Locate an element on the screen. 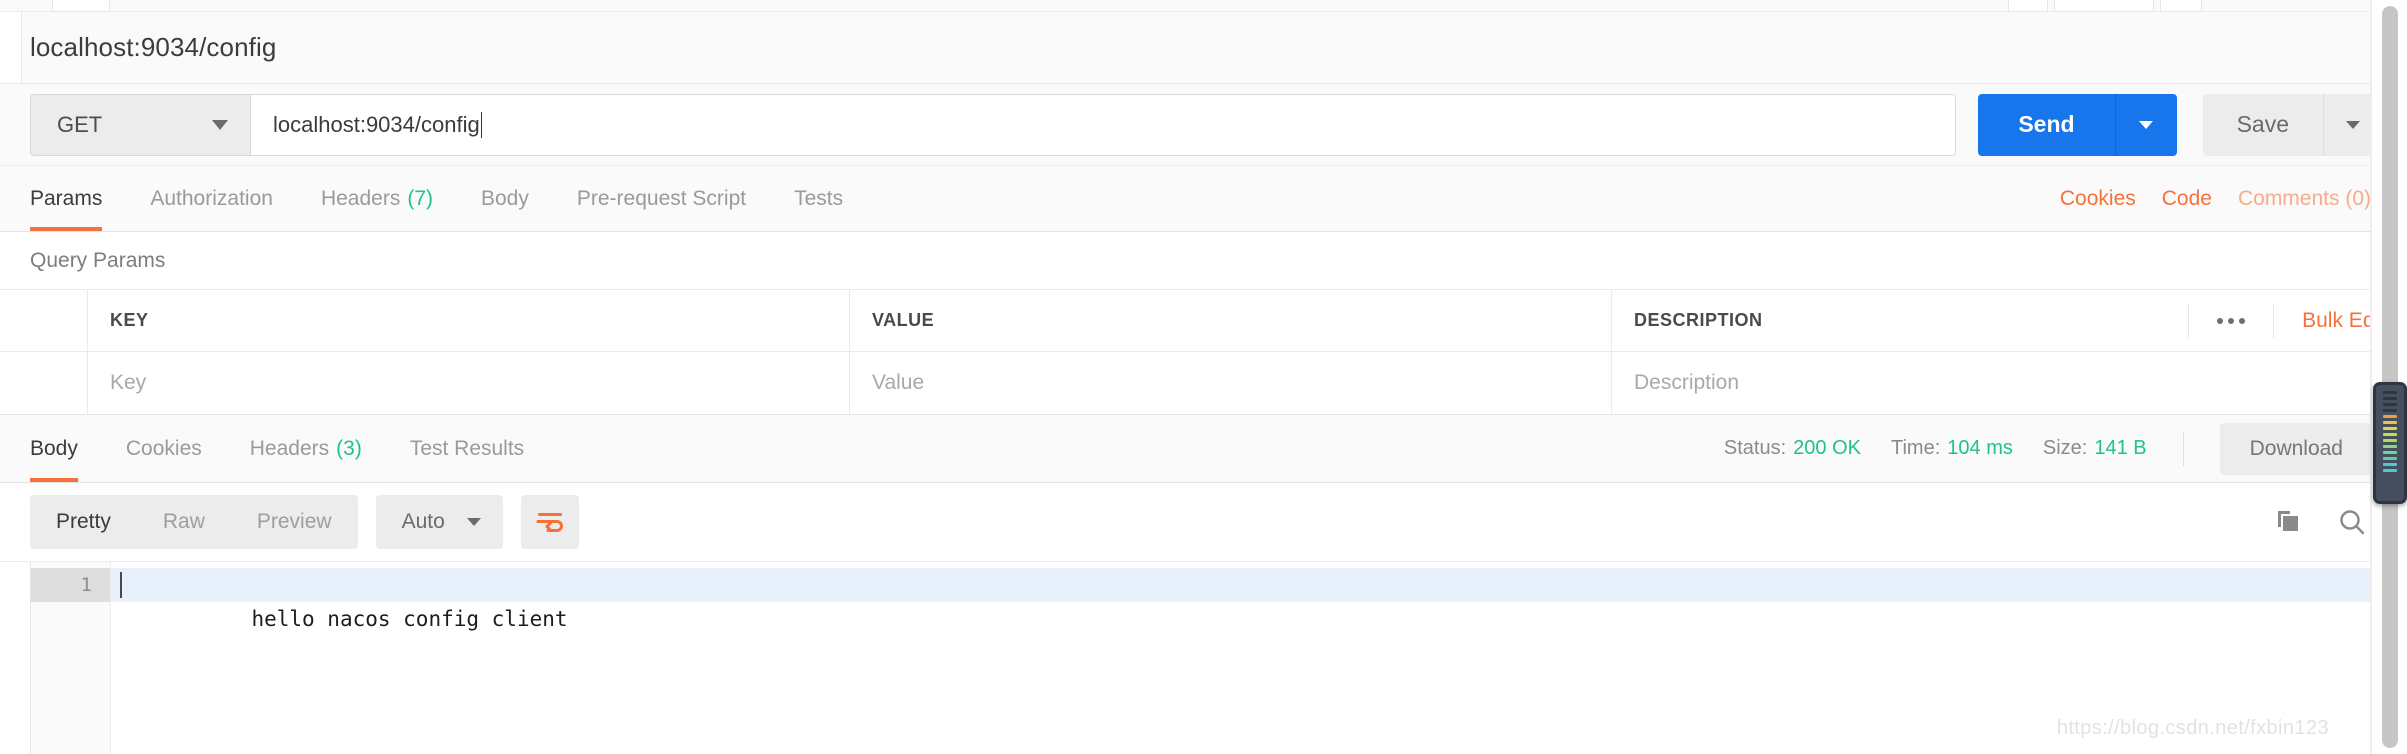 The height and width of the screenshot is (754, 2407). column-header-key: KEY is located at coordinates (129, 320).